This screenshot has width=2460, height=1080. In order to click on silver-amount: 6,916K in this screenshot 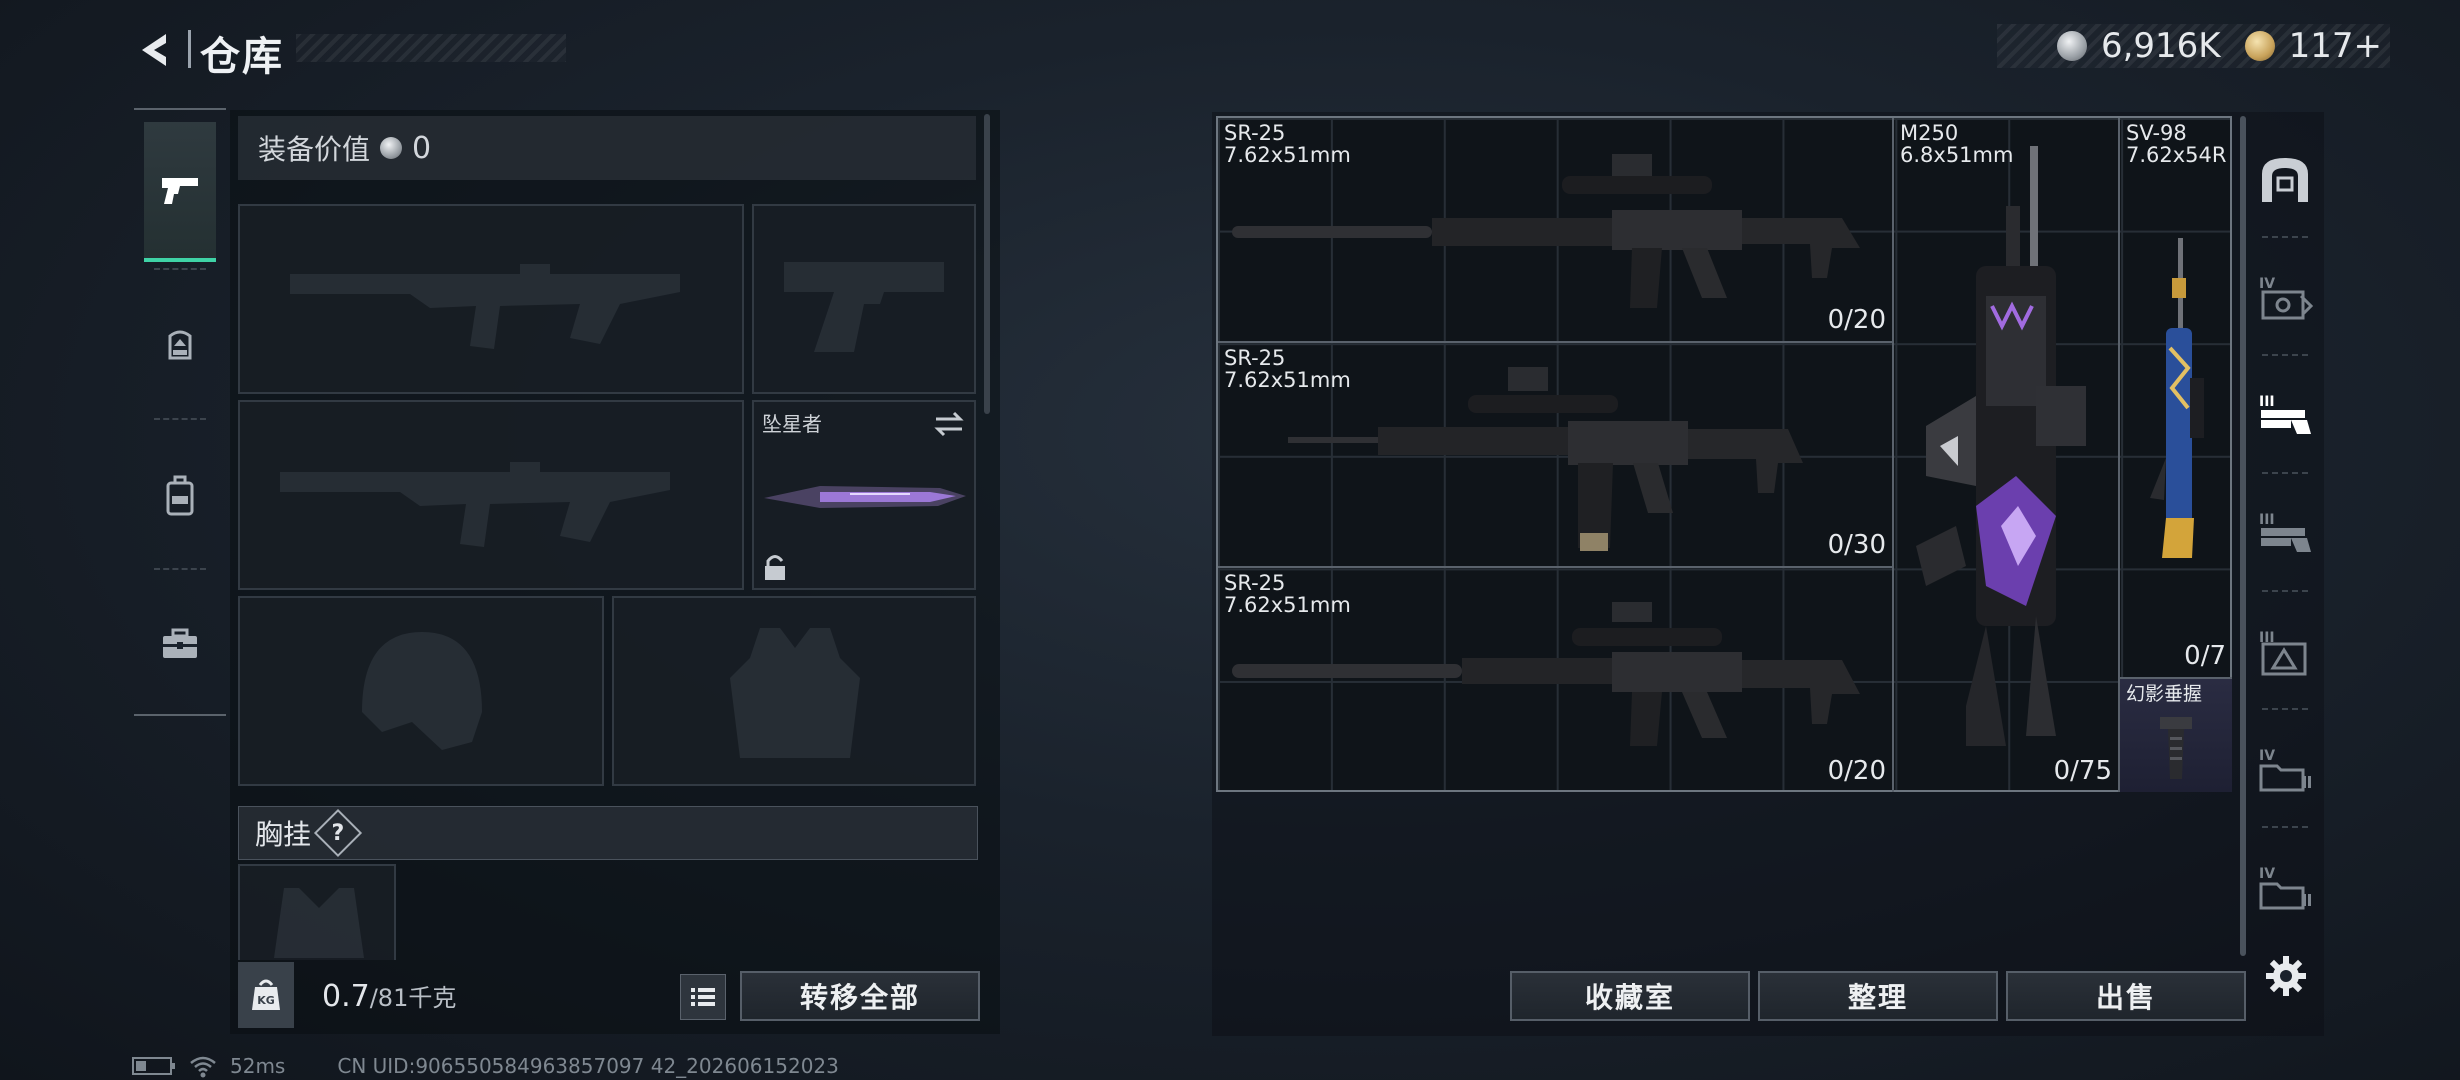, I will do `click(2160, 46)`.